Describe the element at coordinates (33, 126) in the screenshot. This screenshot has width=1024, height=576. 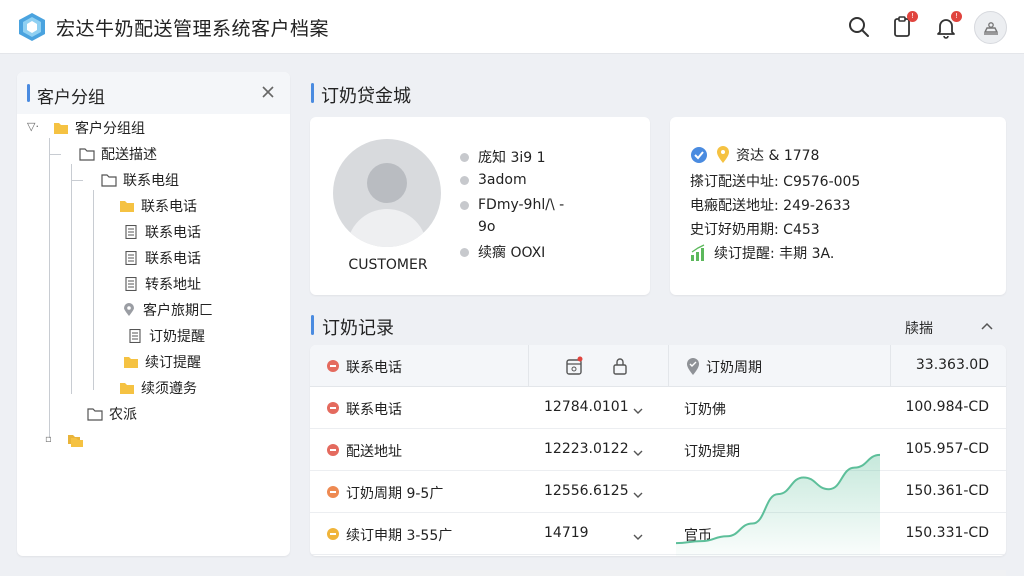
I see `tree-collapse-toggle-icon: ▽·` at that location.